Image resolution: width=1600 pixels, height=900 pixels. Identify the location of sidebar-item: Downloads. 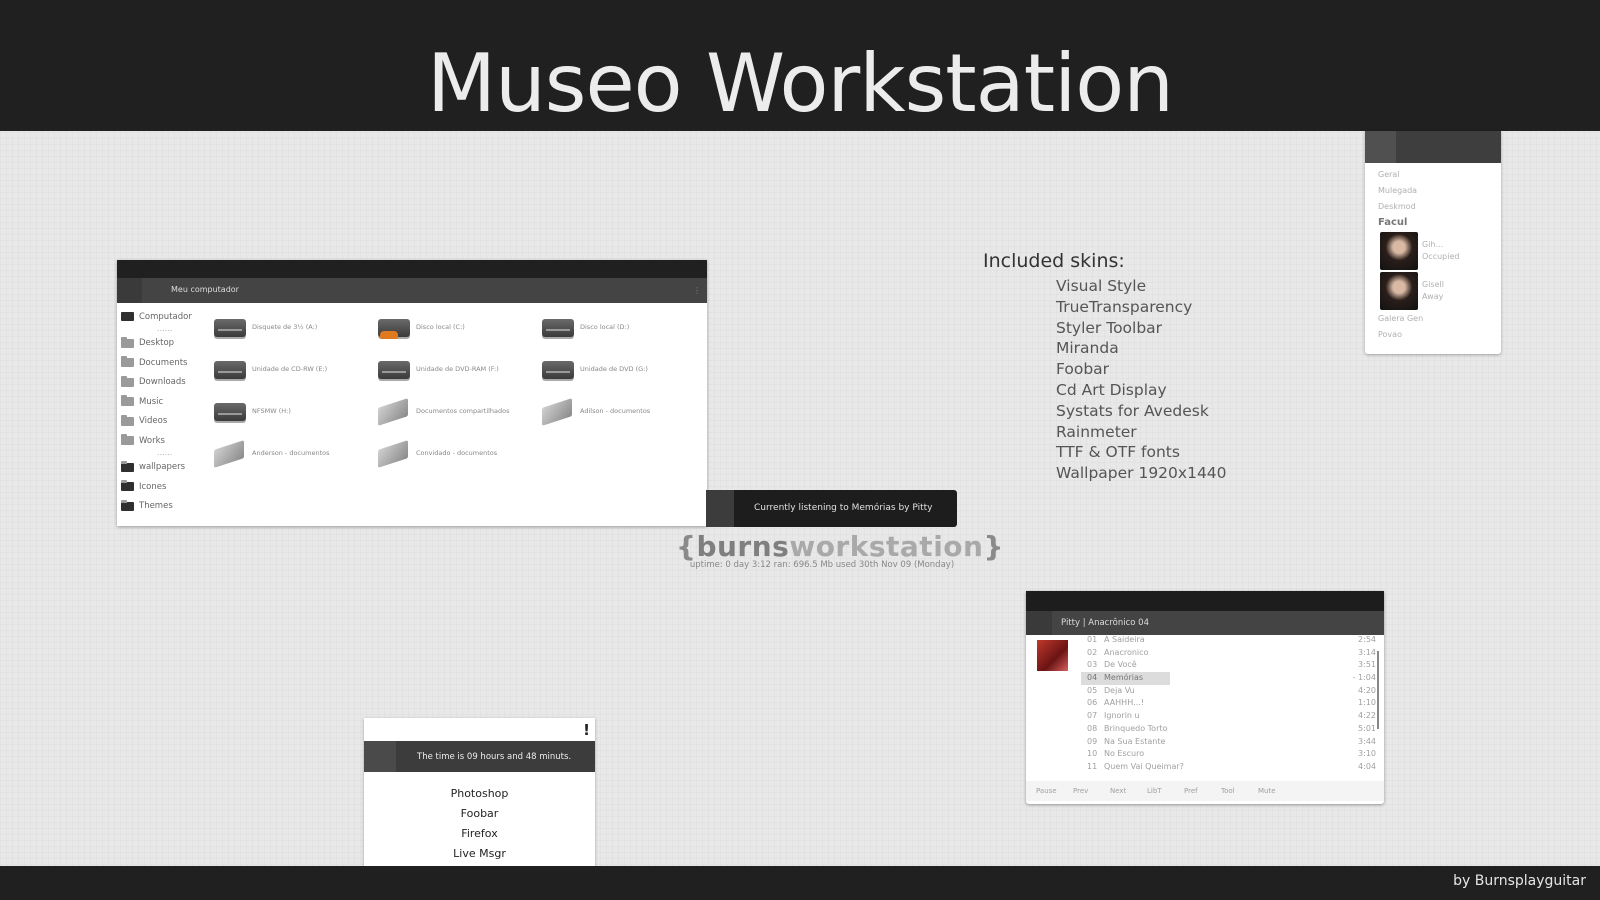
(161, 383).